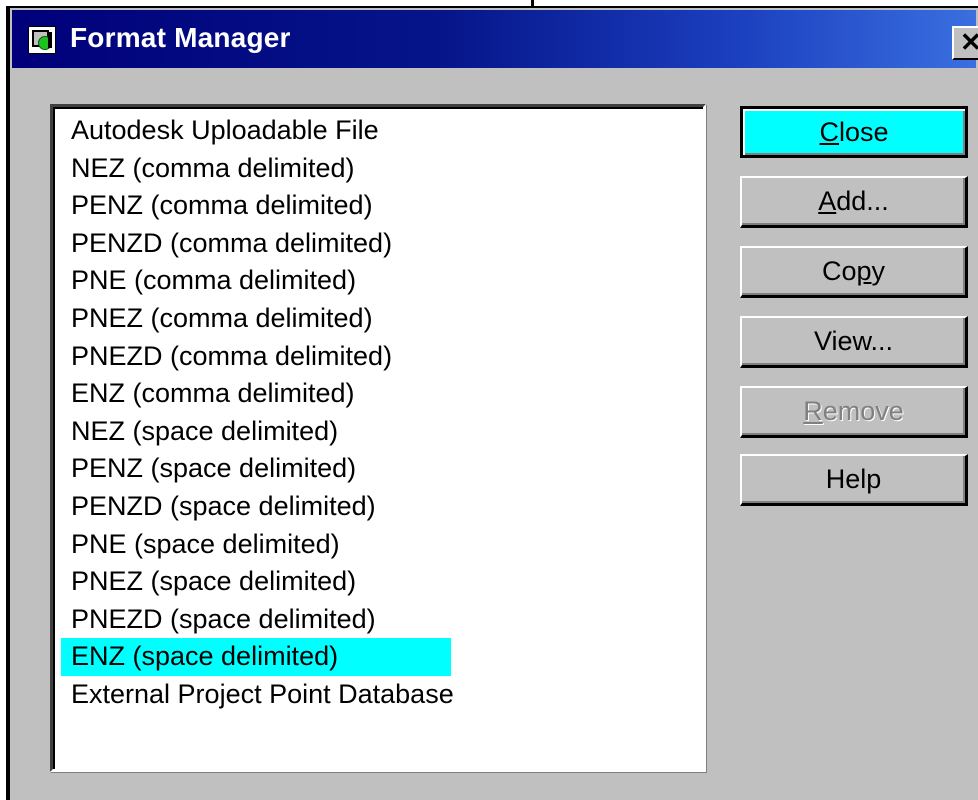  I want to click on title-bar: Format Manager ✕, so click(495, 39).